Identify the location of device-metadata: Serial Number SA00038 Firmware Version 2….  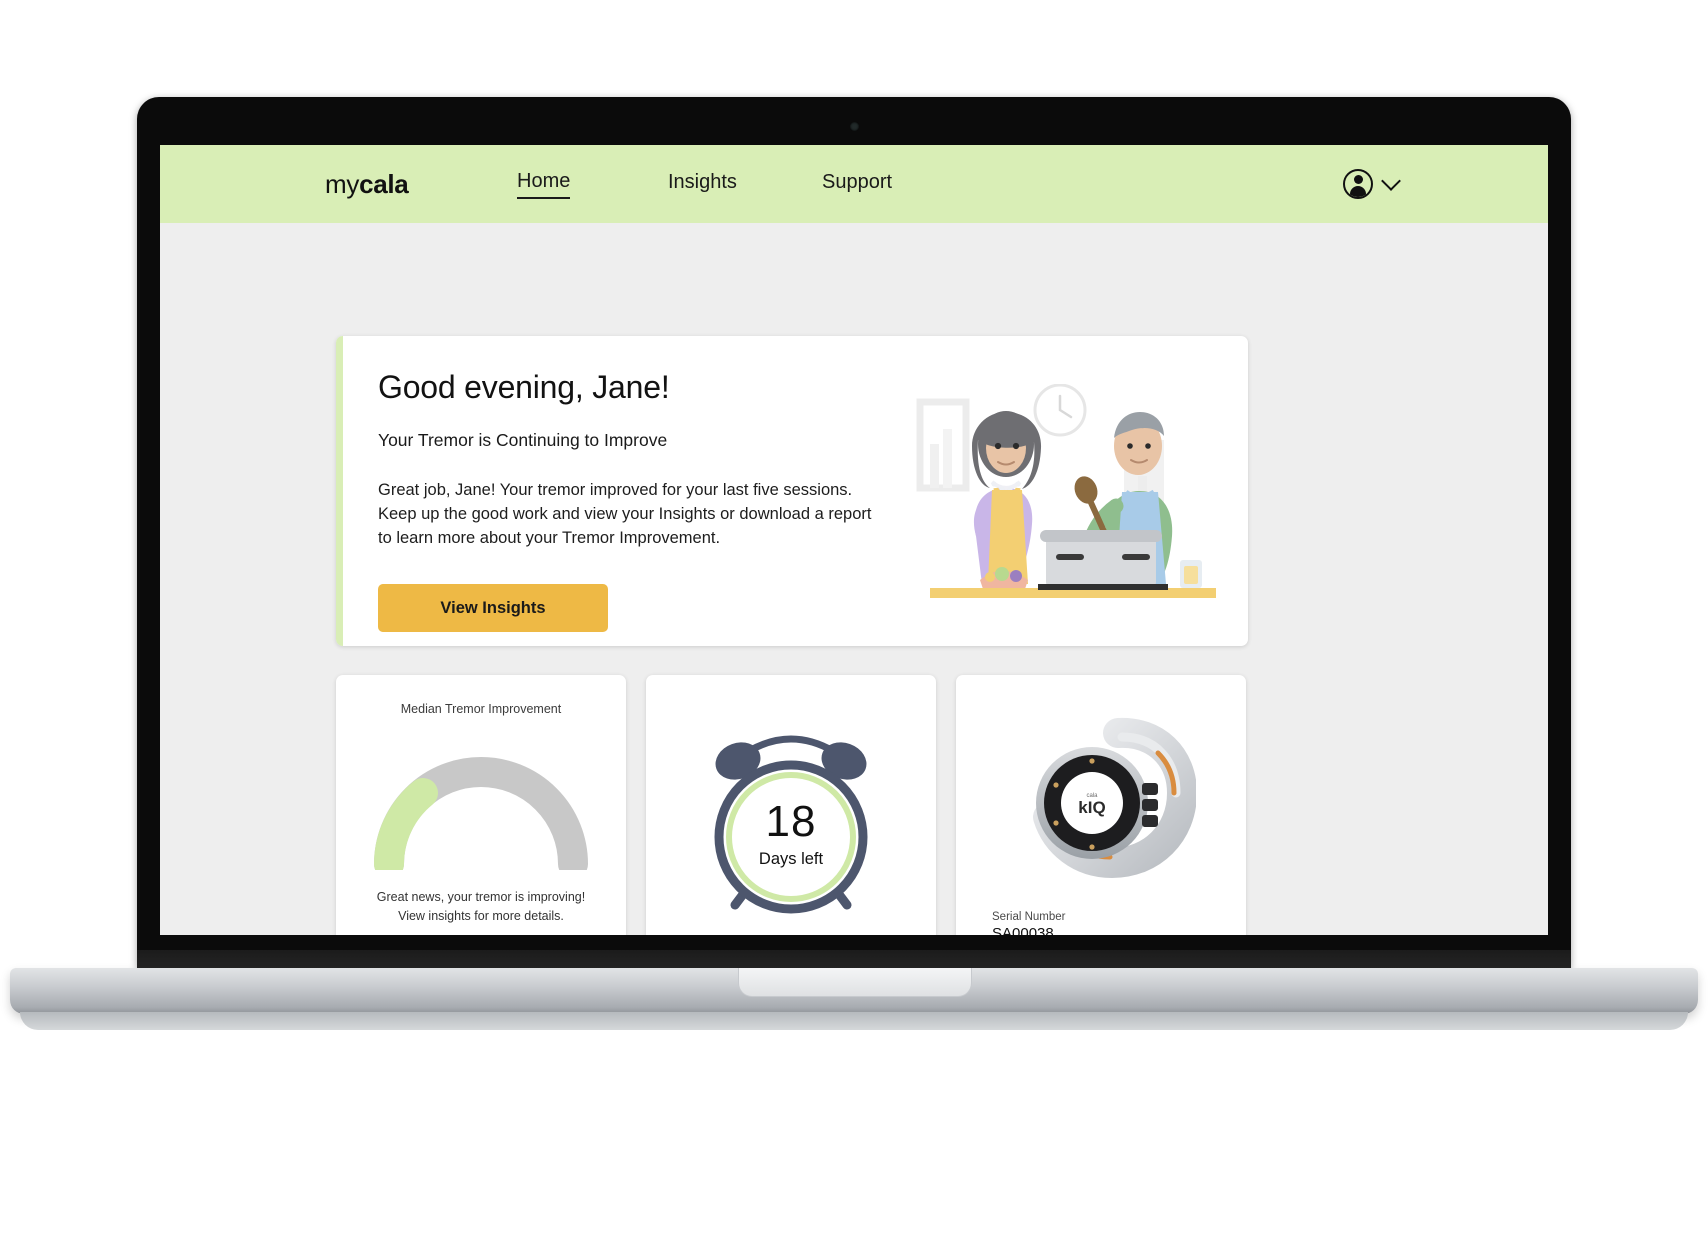
(1119, 923).